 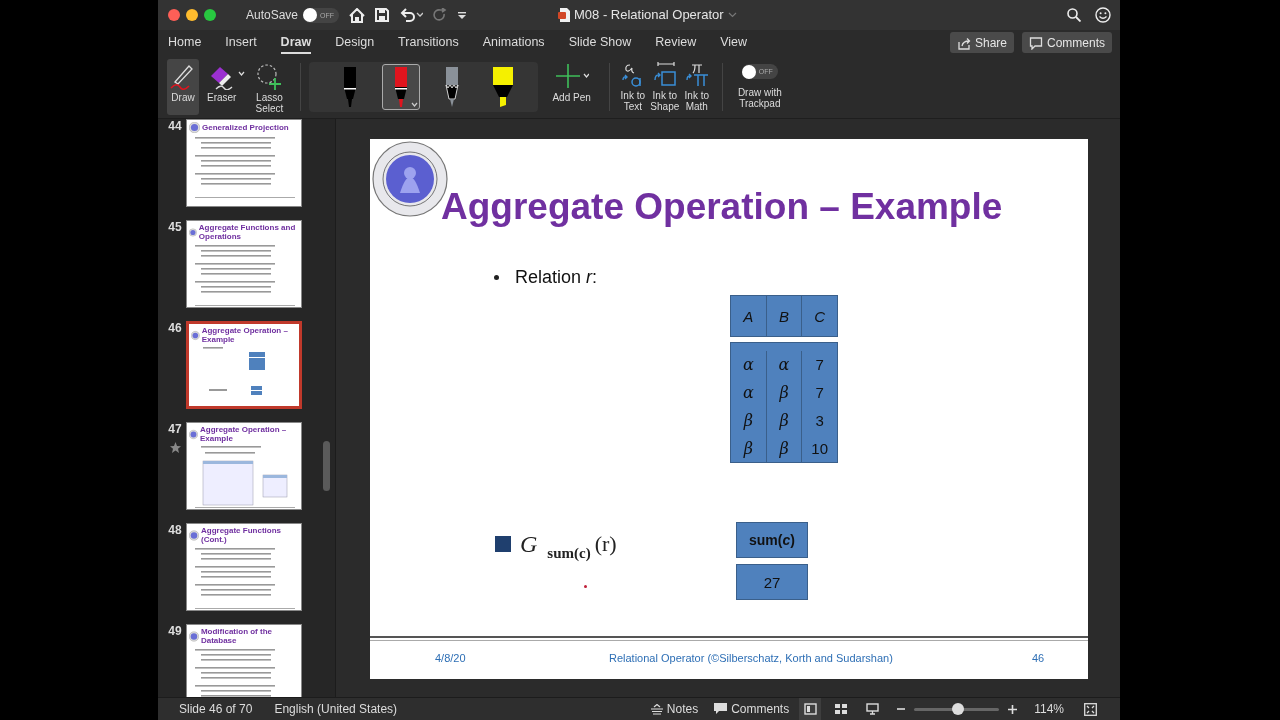 I want to click on zoom-out-icon, so click(x=901, y=709).